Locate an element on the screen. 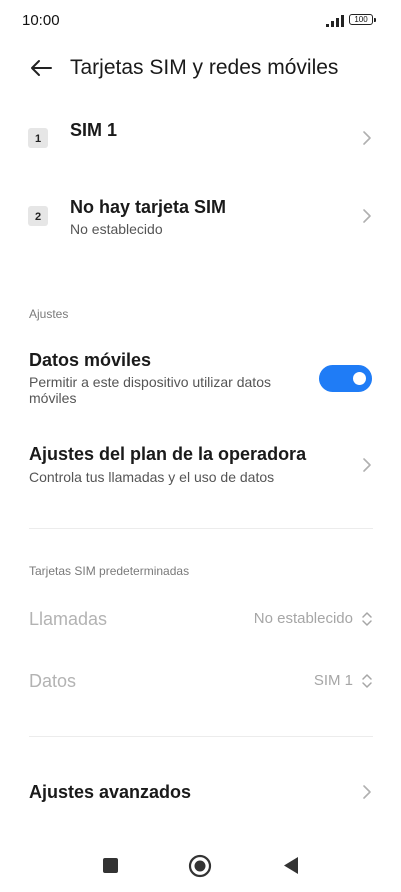  sim-1-title: SIM 1 is located at coordinates (94, 130).